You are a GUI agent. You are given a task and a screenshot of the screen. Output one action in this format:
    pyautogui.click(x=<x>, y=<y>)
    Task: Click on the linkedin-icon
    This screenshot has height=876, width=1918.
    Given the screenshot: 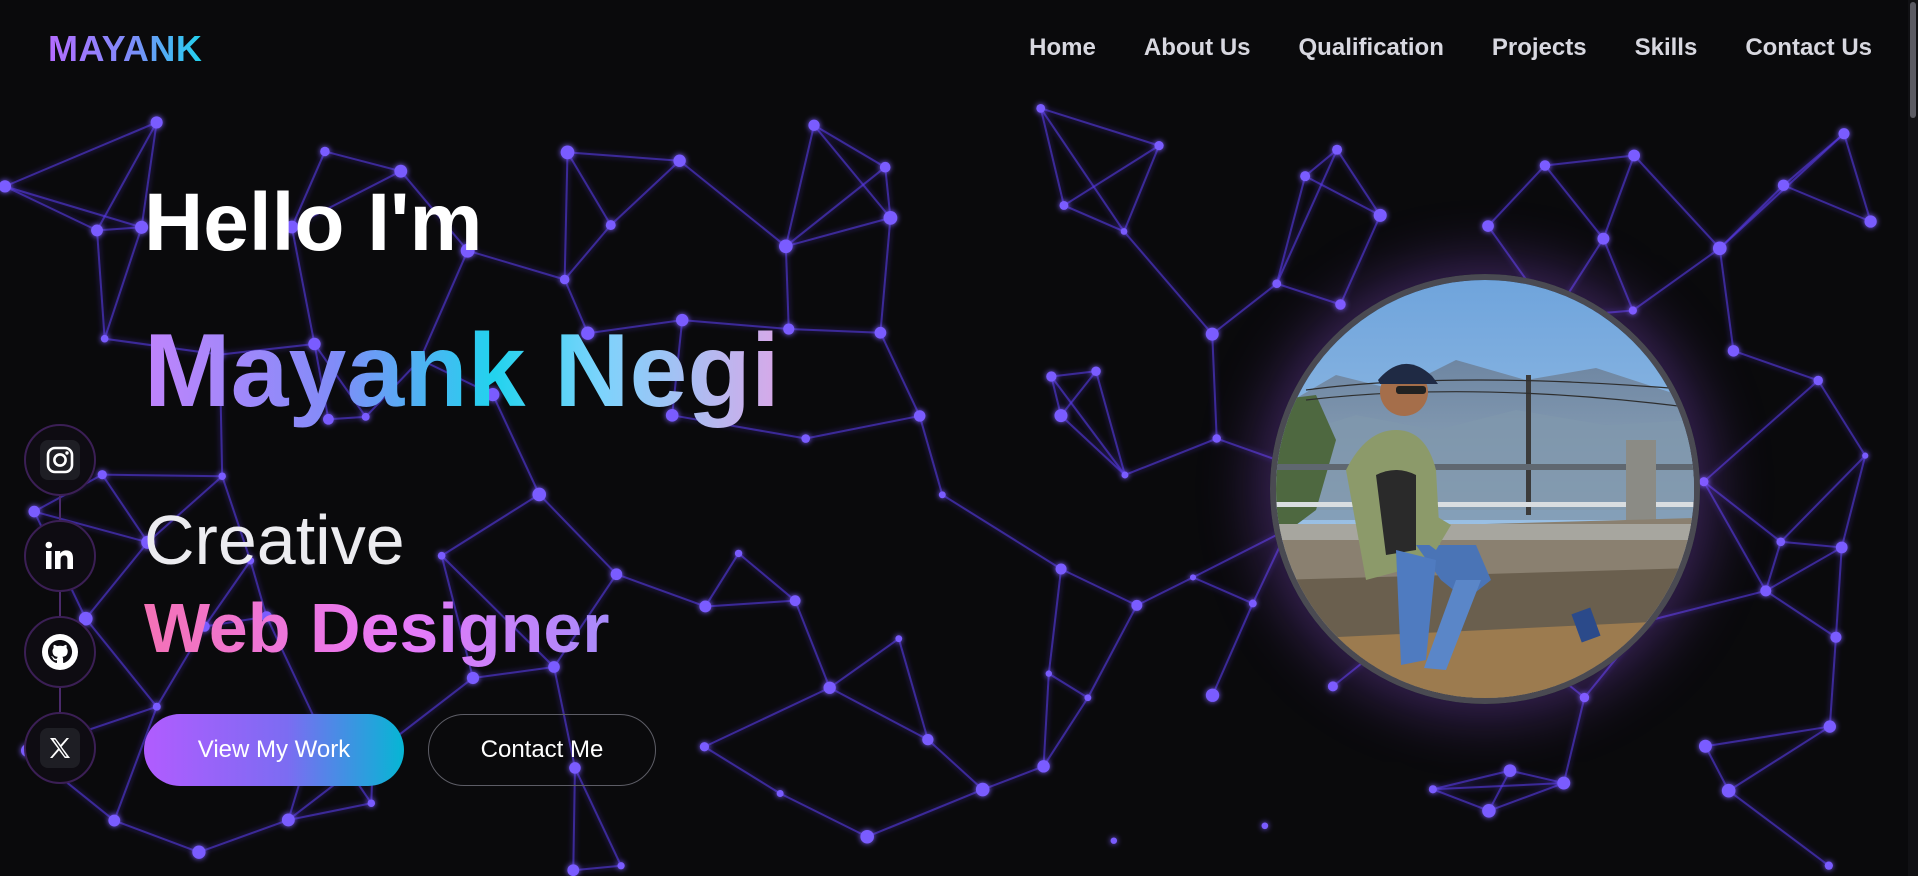 What is the action you would take?
    pyautogui.click(x=60, y=556)
    